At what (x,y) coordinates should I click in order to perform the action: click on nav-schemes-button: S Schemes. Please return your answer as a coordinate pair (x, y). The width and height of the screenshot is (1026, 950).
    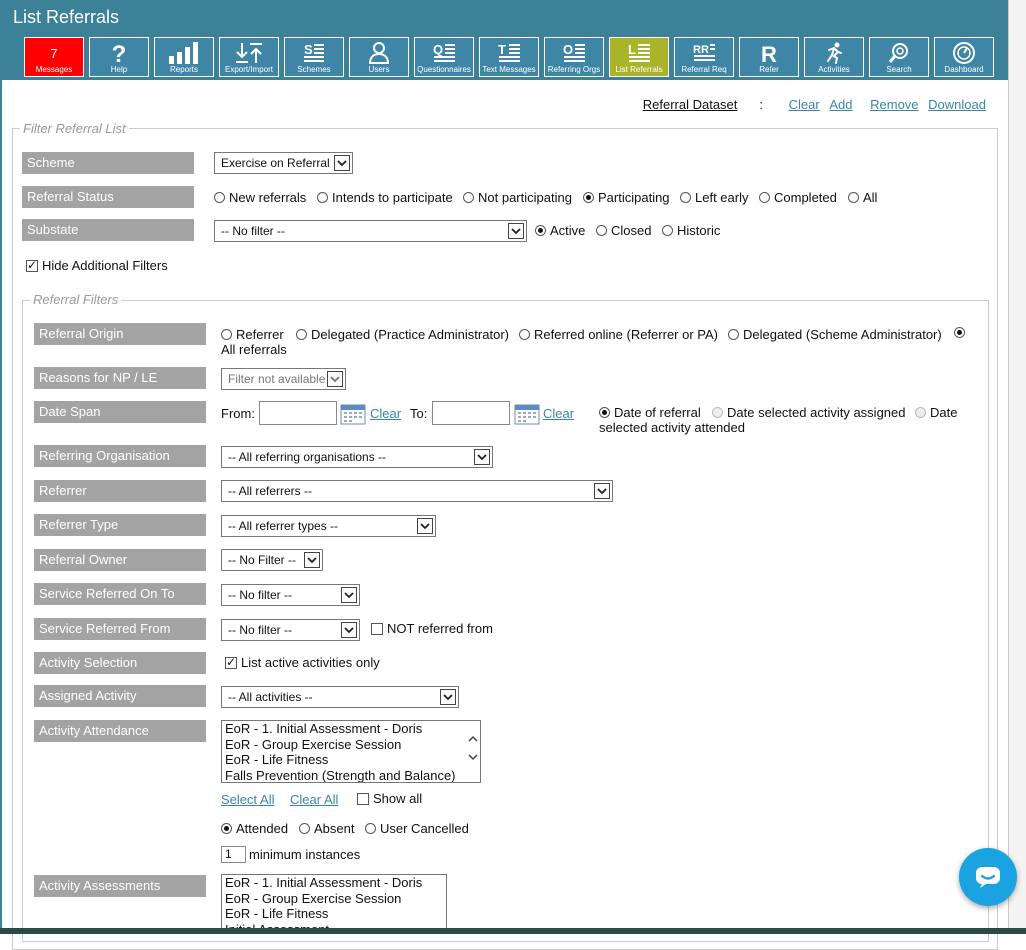
    Looking at the image, I should click on (314, 57).